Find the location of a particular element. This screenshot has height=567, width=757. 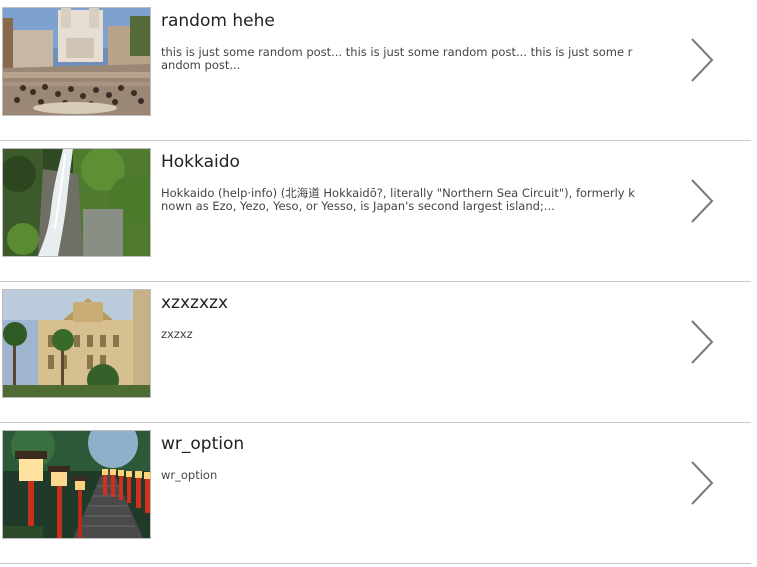

building-palms-image is located at coordinates (76, 343).